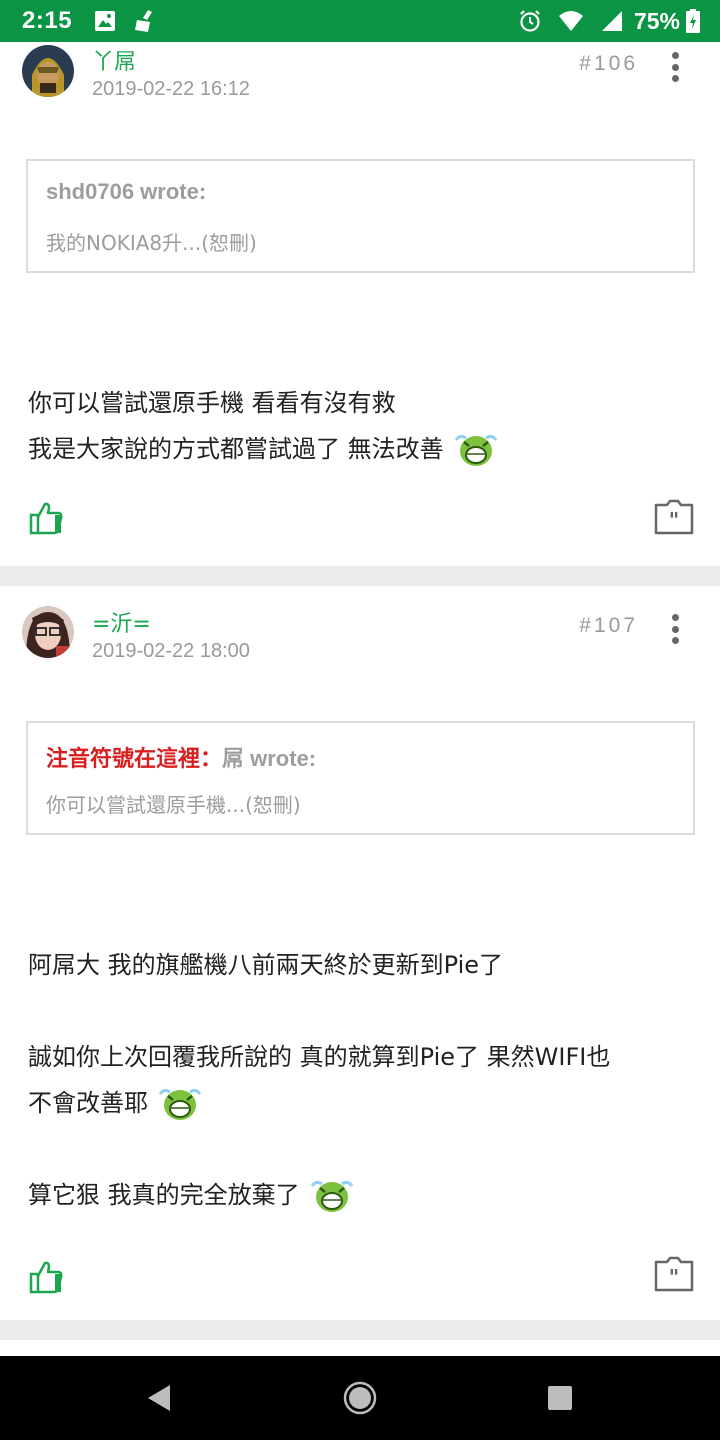 The height and width of the screenshot is (1440, 720). What do you see at coordinates (360, 216) in the screenshot?
I see `quote-block: shd0706 wrote: 我的NOKIA8升...(恕刪)` at bounding box center [360, 216].